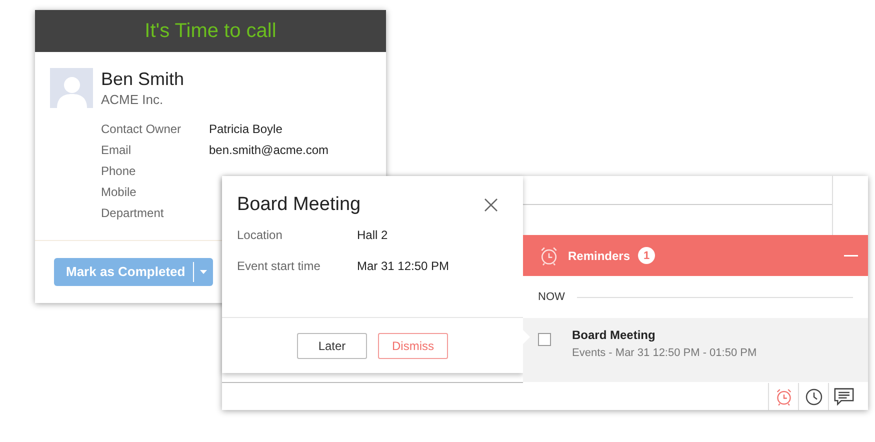 The height and width of the screenshot is (442, 875). I want to click on company-name: ACME Inc., so click(132, 99).